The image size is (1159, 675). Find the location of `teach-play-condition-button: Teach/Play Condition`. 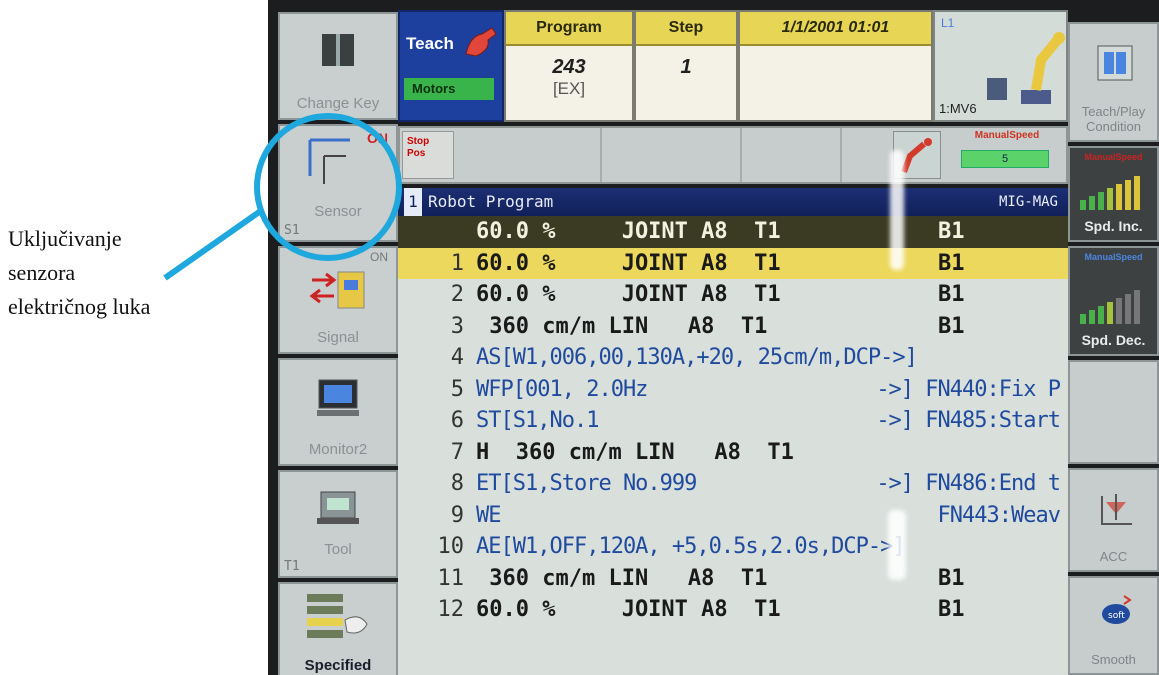

teach-play-condition-button: Teach/Play Condition is located at coordinates (1113, 82).